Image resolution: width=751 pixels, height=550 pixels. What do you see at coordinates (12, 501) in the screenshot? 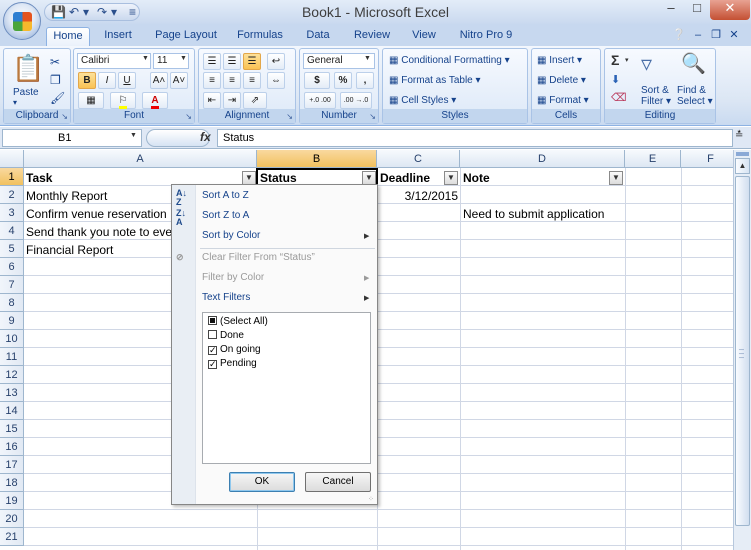
I see `row-header-19: 19` at bounding box center [12, 501].